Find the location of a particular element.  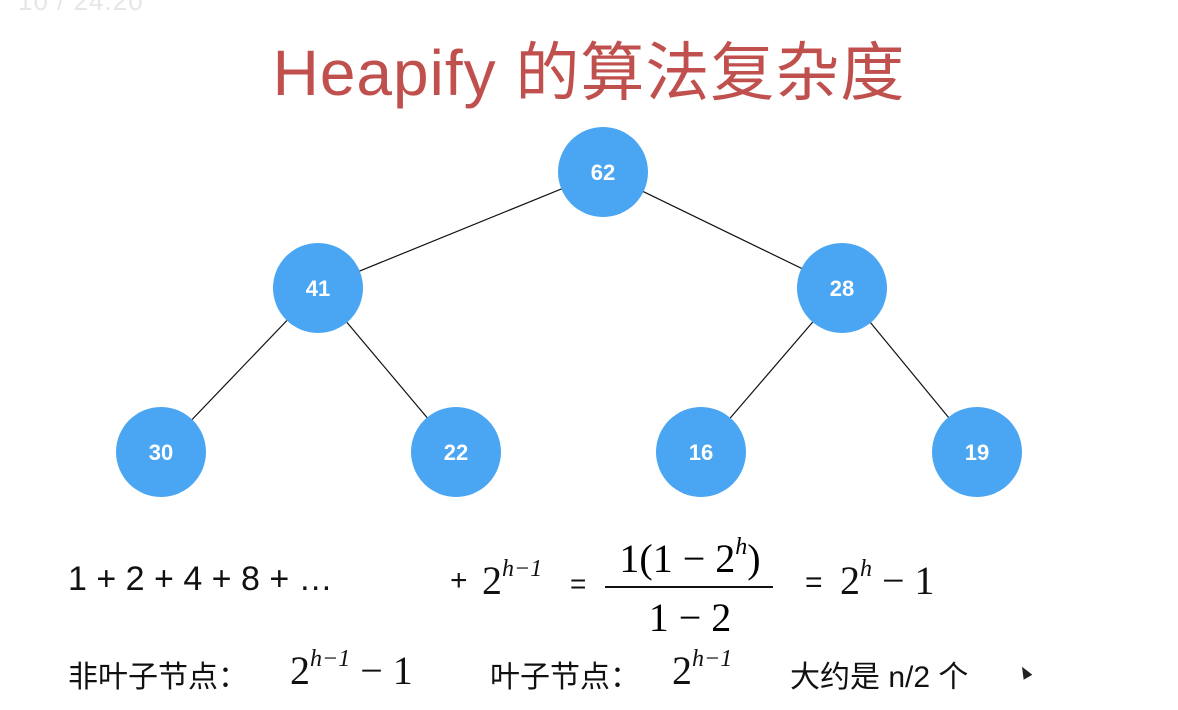

node-value-label: 41 is located at coordinates (318, 288).